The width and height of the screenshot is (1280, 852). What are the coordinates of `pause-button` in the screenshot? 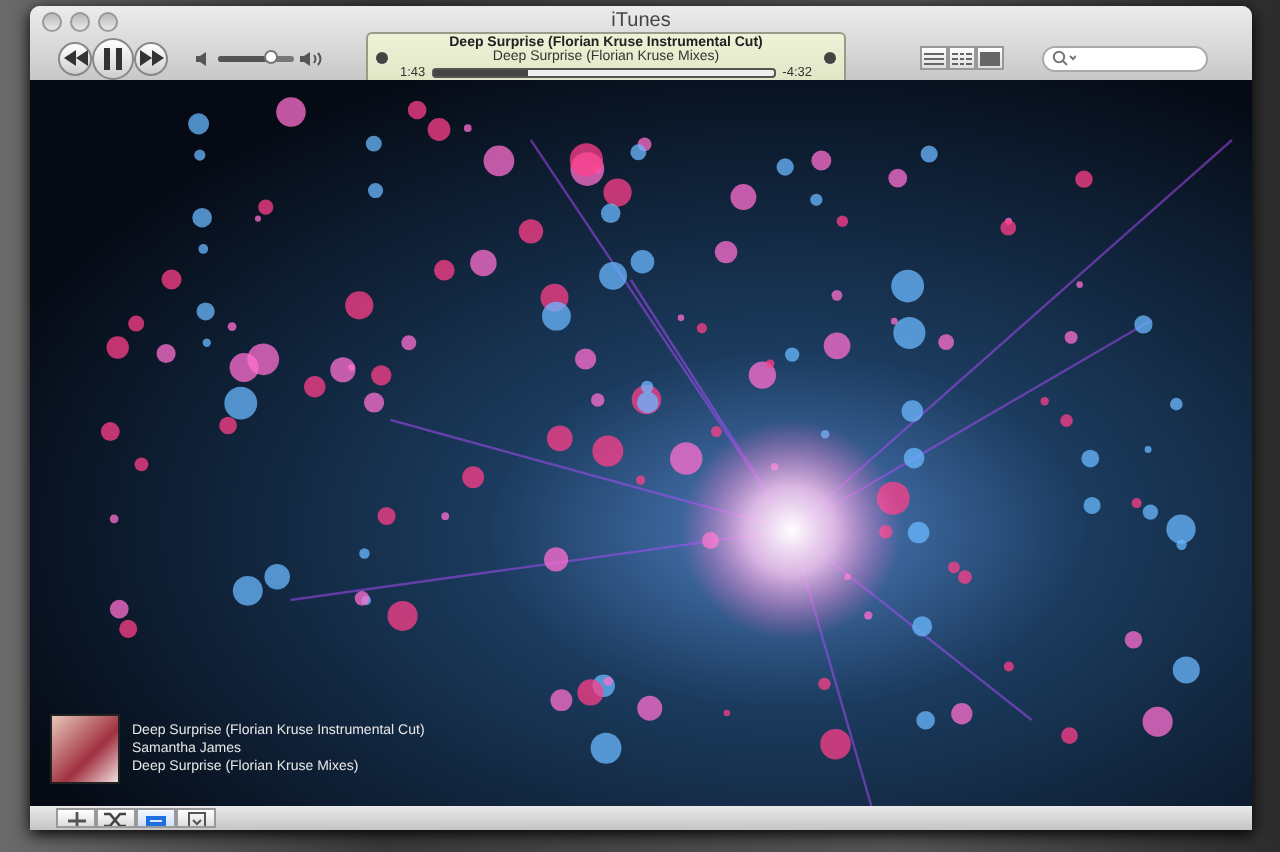 It's located at (113, 58).